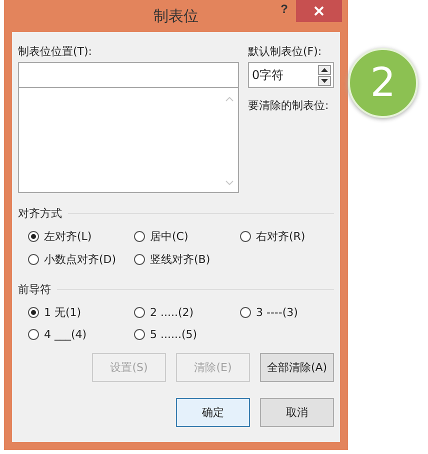 This screenshot has height=454, width=428. Describe the element at coordinates (291, 75) in the screenshot. I see `spin-field: 0字符` at that location.